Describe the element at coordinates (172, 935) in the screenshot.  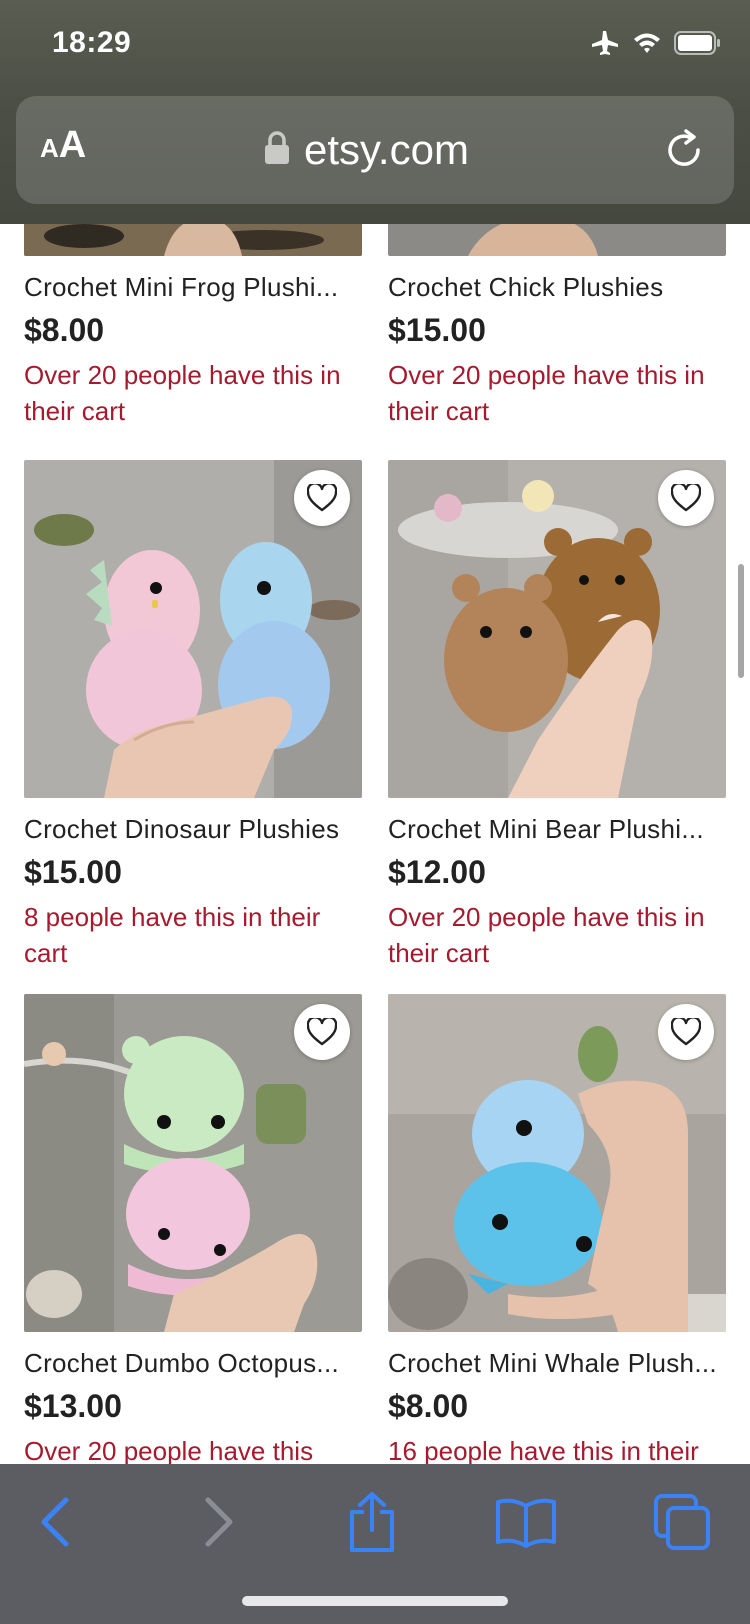
I see `cart-note: 8 people have this in their cart` at that location.